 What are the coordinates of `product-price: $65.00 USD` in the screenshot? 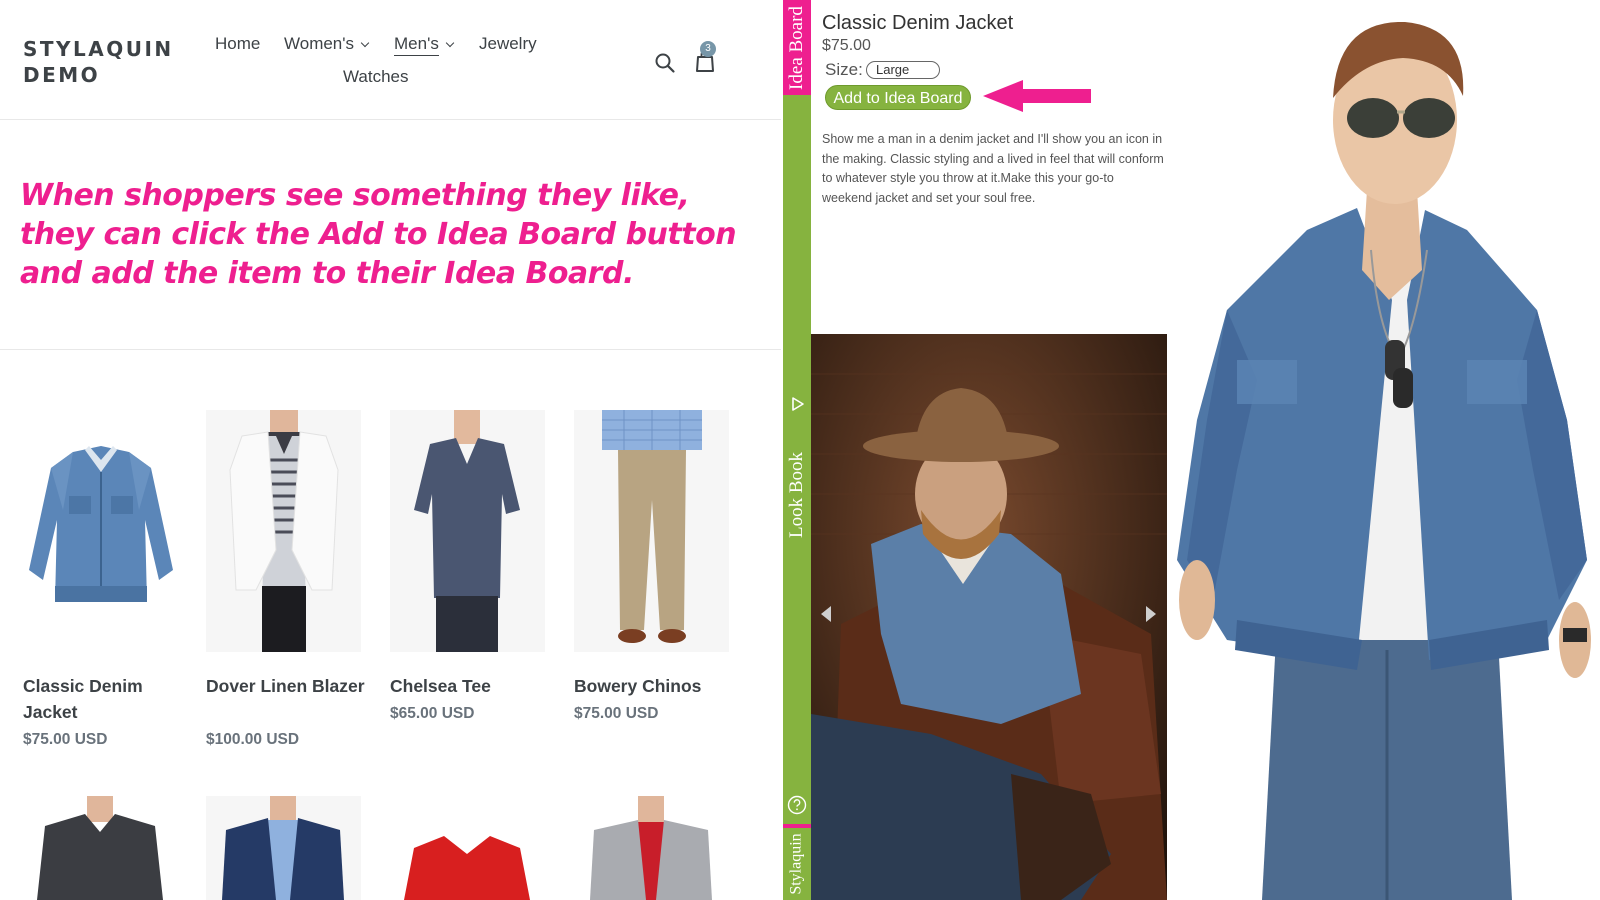 It's located at (432, 713).